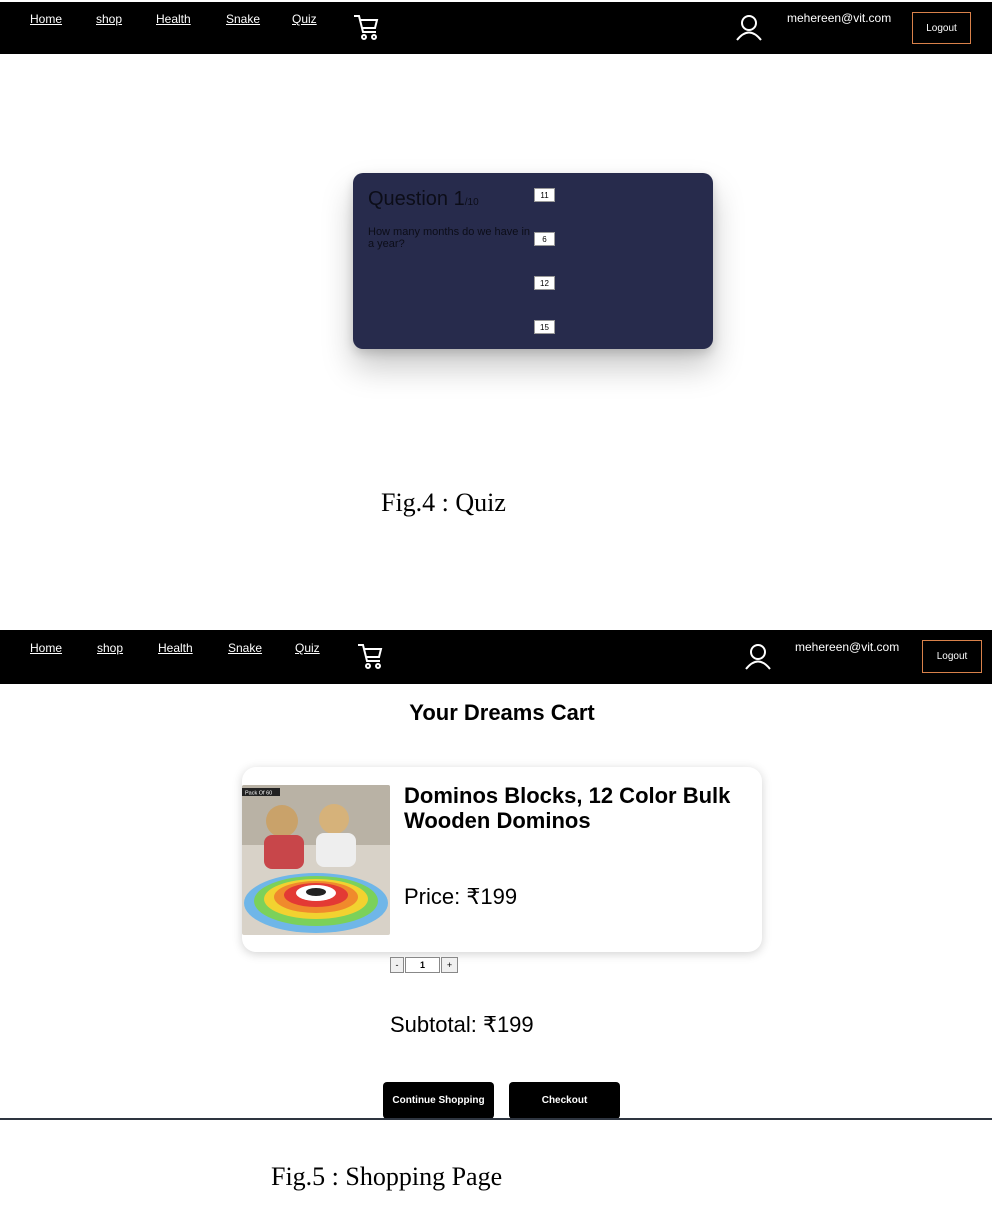 This screenshot has height=1212, width=992. I want to click on answer-option: 12, so click(544, 283).